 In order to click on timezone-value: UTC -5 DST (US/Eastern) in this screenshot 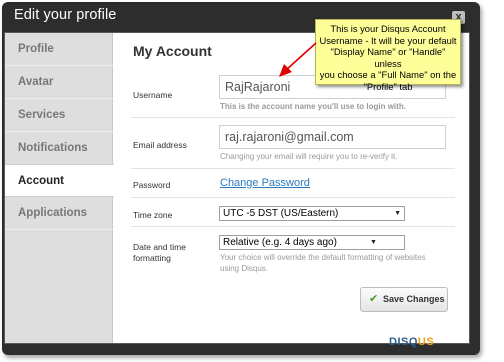, I will do `click(281, 213)`.